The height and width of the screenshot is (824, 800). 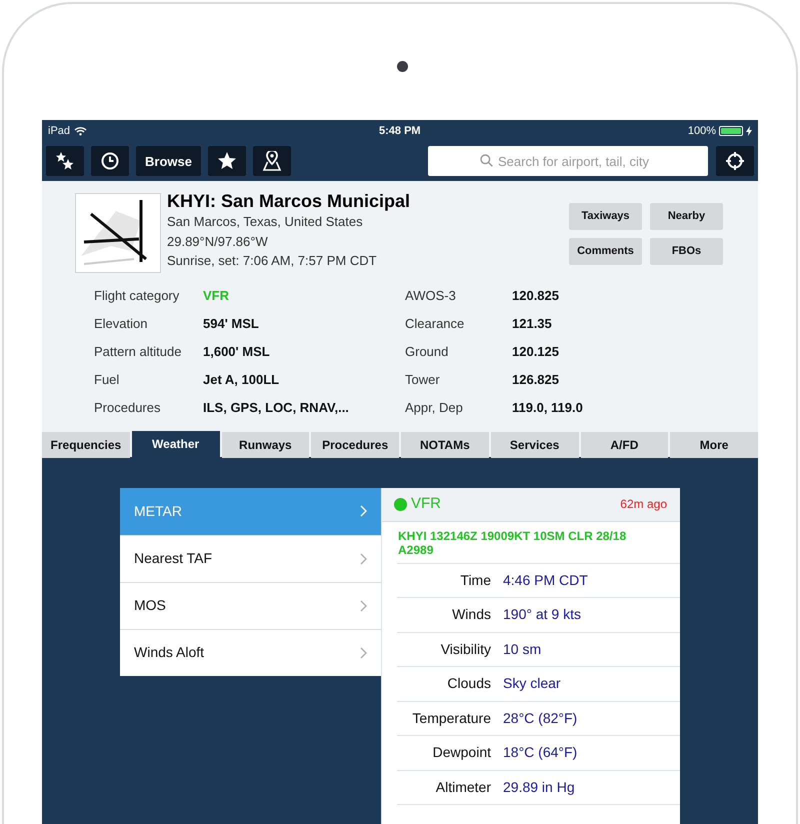 I want to click on map-pin-icon, so click(x=272, y=161).